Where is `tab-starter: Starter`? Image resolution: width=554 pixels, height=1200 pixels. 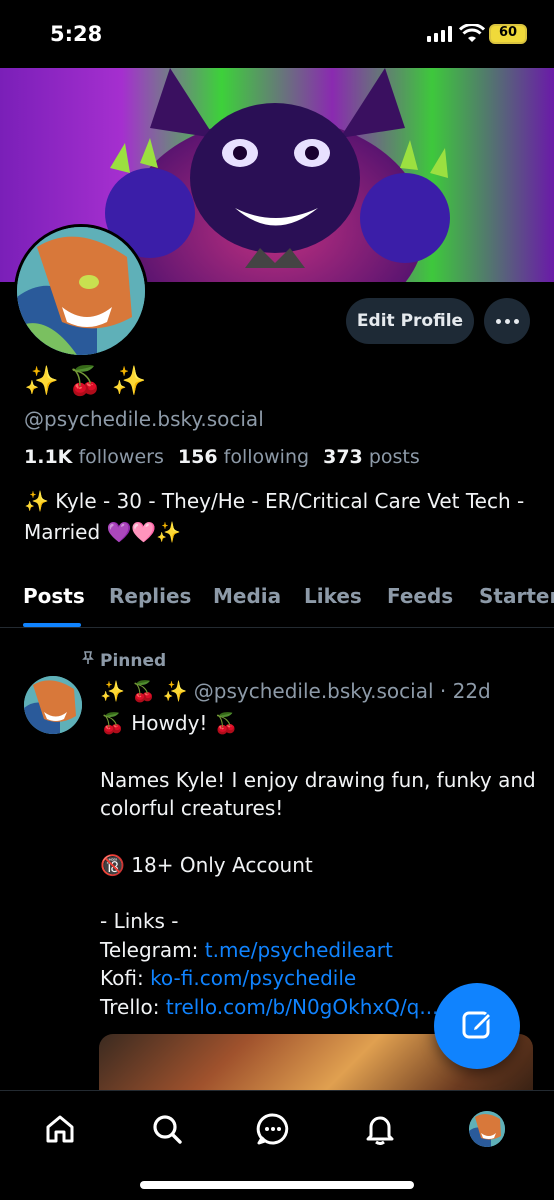
tab-starter: Starter is located at coordinates (516, 596).